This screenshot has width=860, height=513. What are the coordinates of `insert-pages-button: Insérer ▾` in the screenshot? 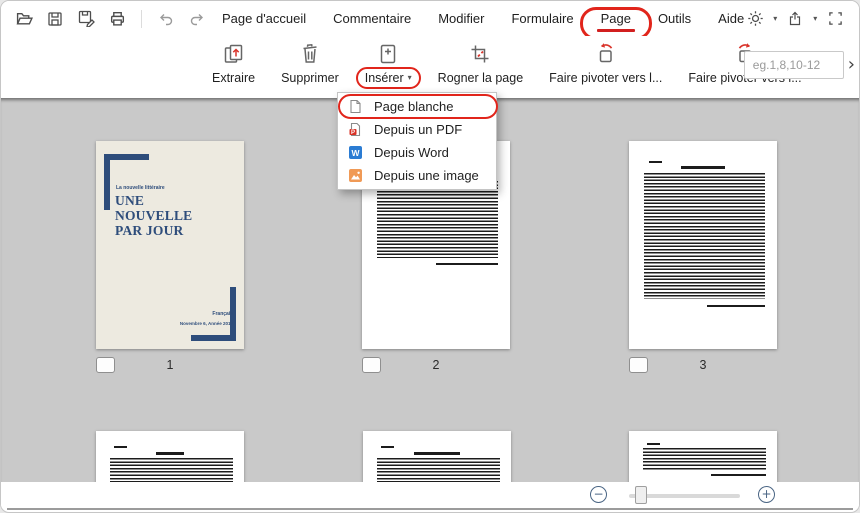 It's located at (388, 65).